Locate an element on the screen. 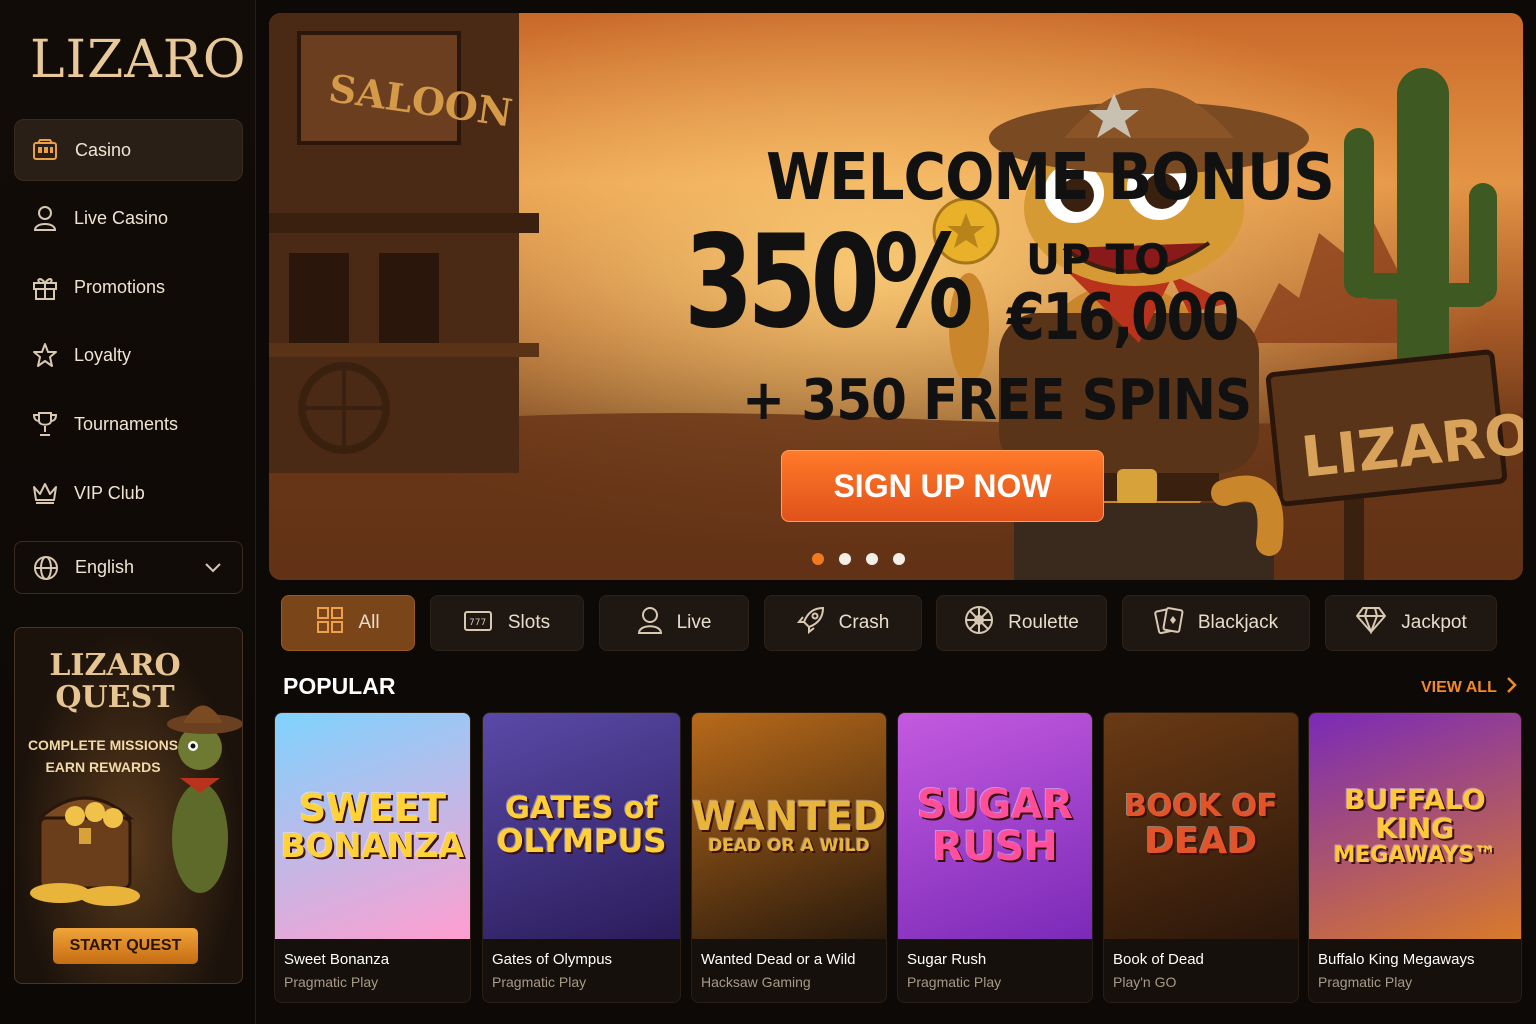 The height and width of the screenshot is (1024, 1536). sidebar-item-vip-club: VIP Club is located at coordinates (128, 493).